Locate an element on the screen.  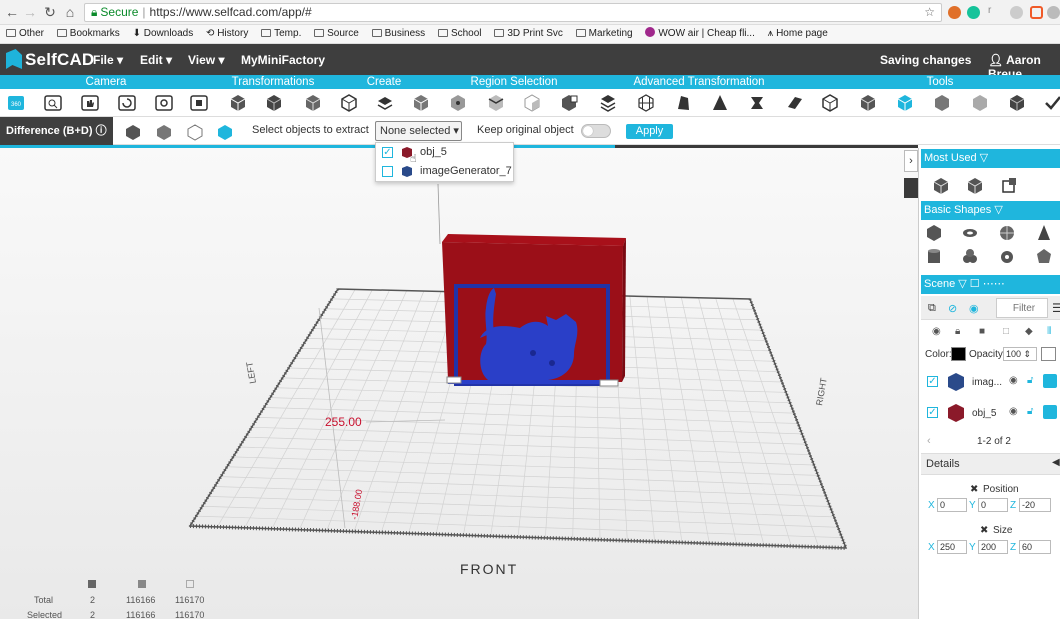
shape-gear-icon is located at coordinates (1007, 257).